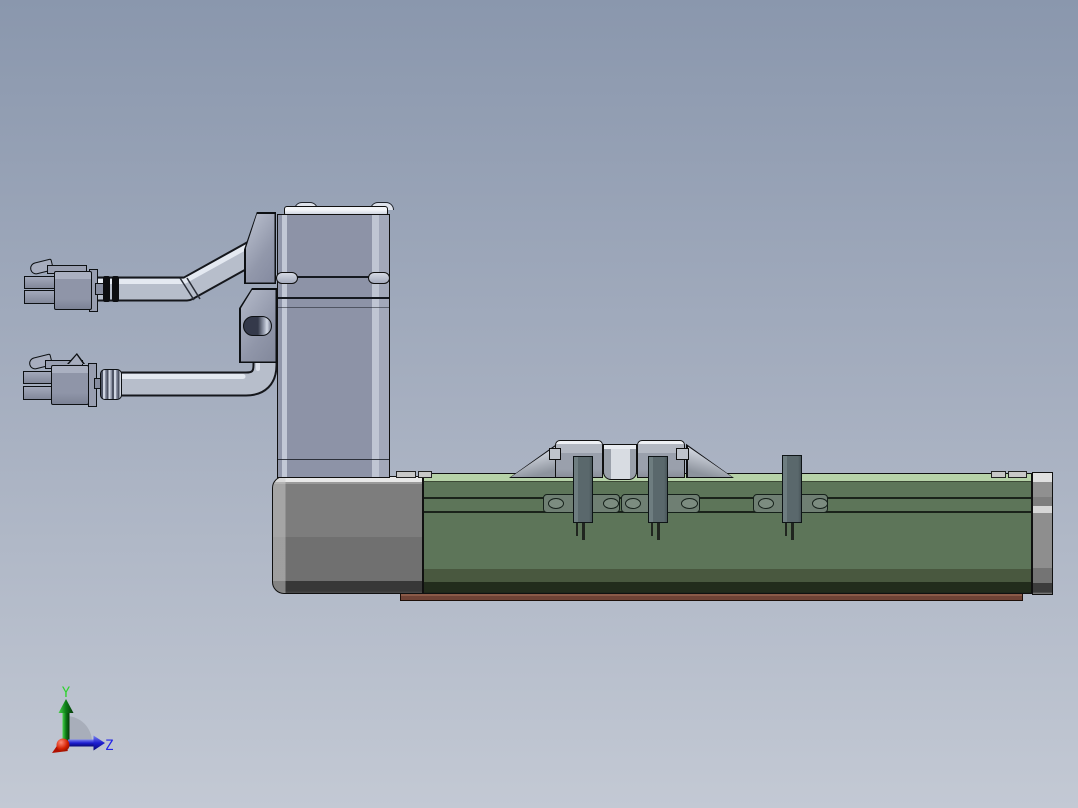 This screenshot has width=1078, height=808. Describe the element at coordinates (109, 746) in the screenshot. I see `z-axis-label: Z` at that location.